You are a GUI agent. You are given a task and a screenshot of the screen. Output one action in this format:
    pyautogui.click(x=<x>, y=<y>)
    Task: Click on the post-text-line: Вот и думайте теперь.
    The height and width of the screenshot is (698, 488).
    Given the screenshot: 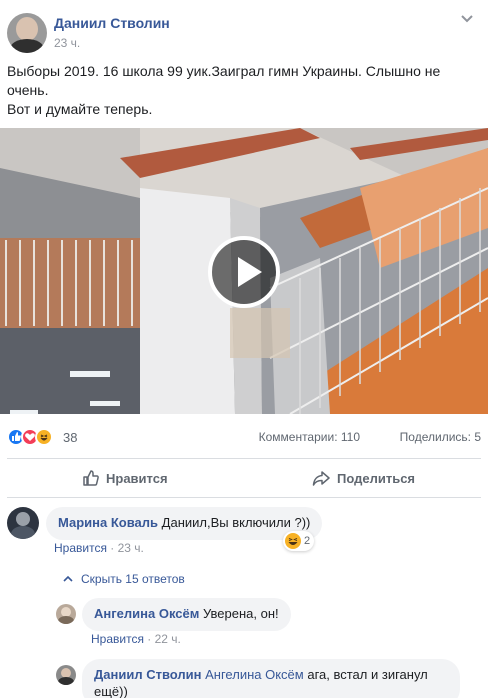 What is the action you would take?
    pyautogui.click(x=80, y=109)
    